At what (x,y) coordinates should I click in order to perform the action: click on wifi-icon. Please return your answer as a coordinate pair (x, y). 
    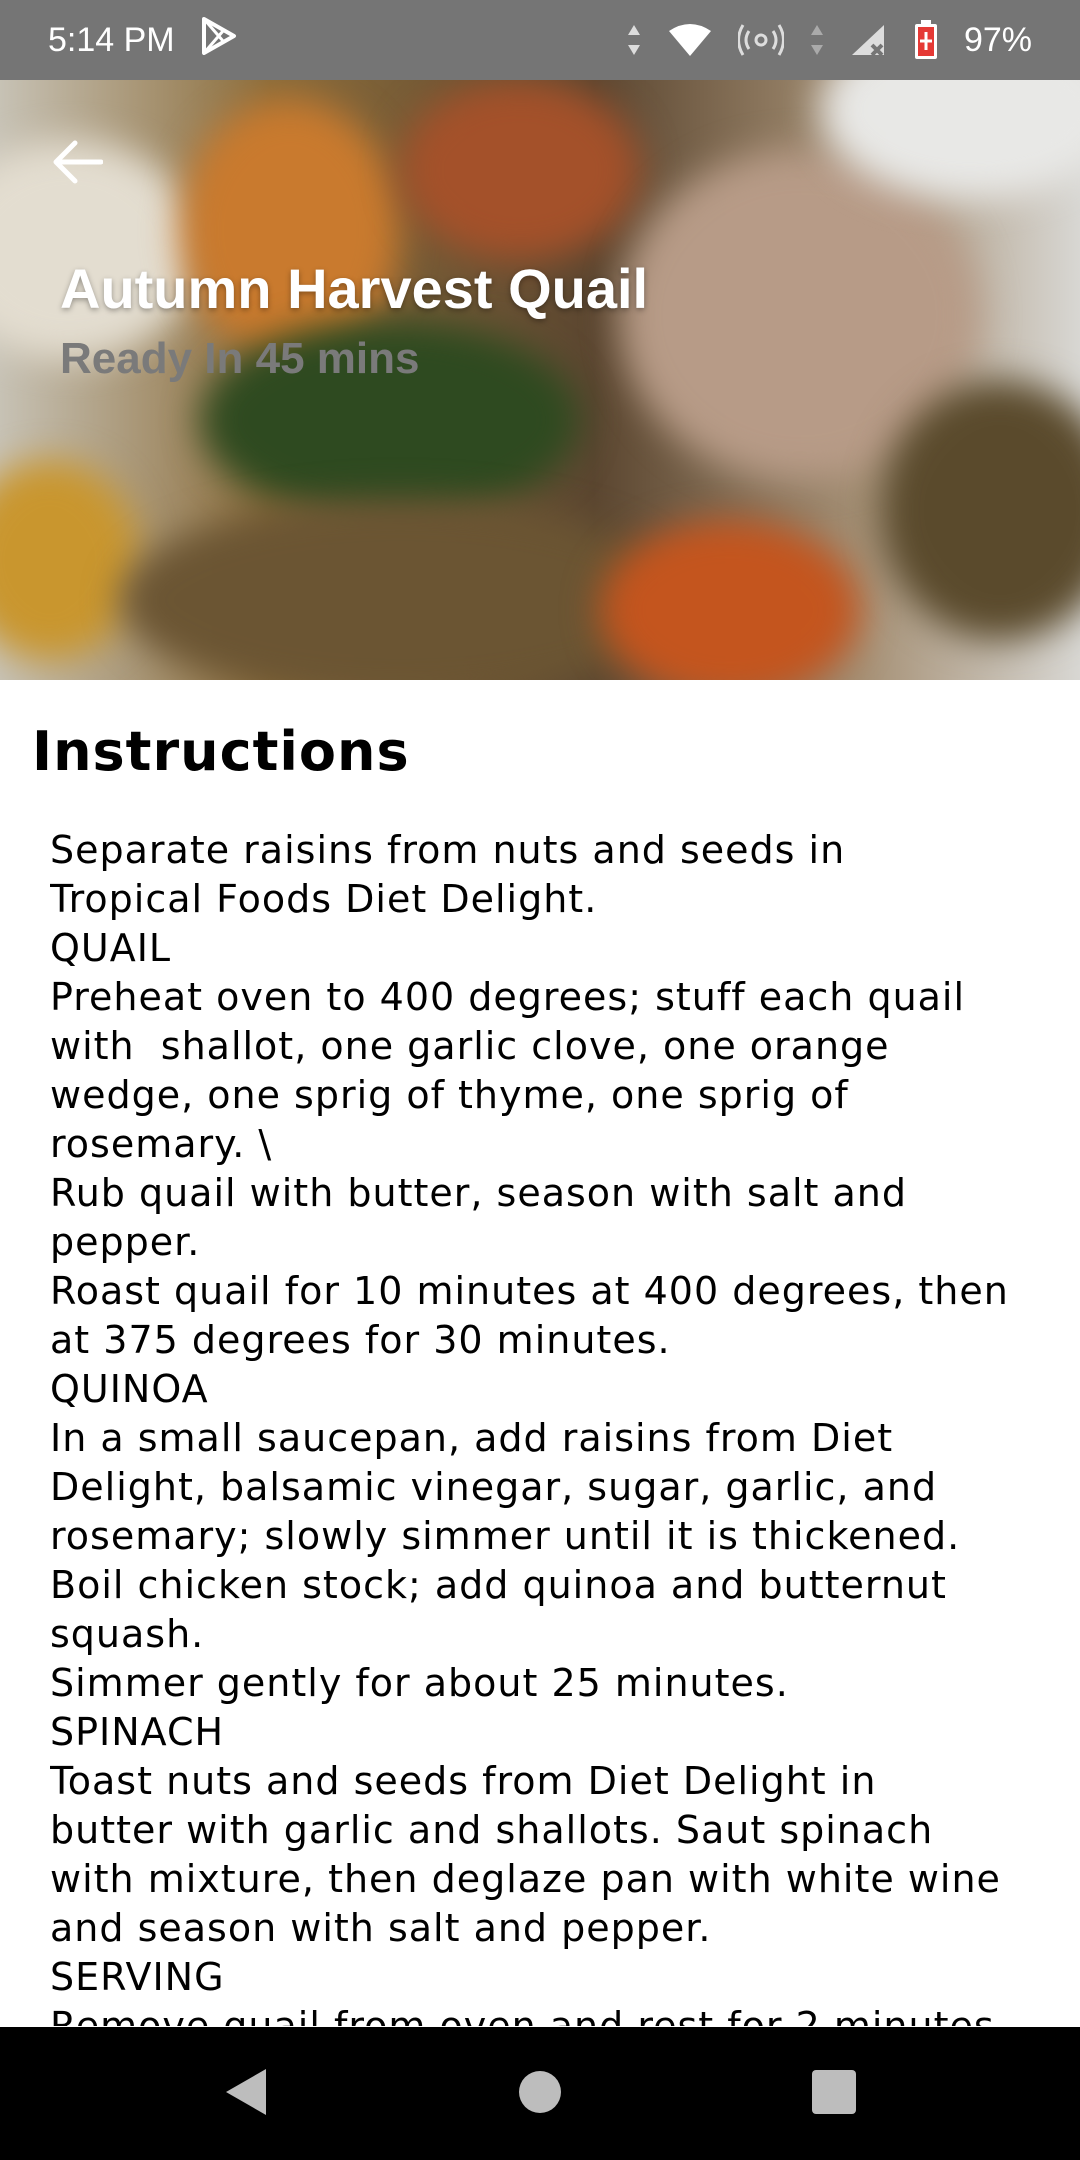
    Looking at the image, I should click on (690, 40).